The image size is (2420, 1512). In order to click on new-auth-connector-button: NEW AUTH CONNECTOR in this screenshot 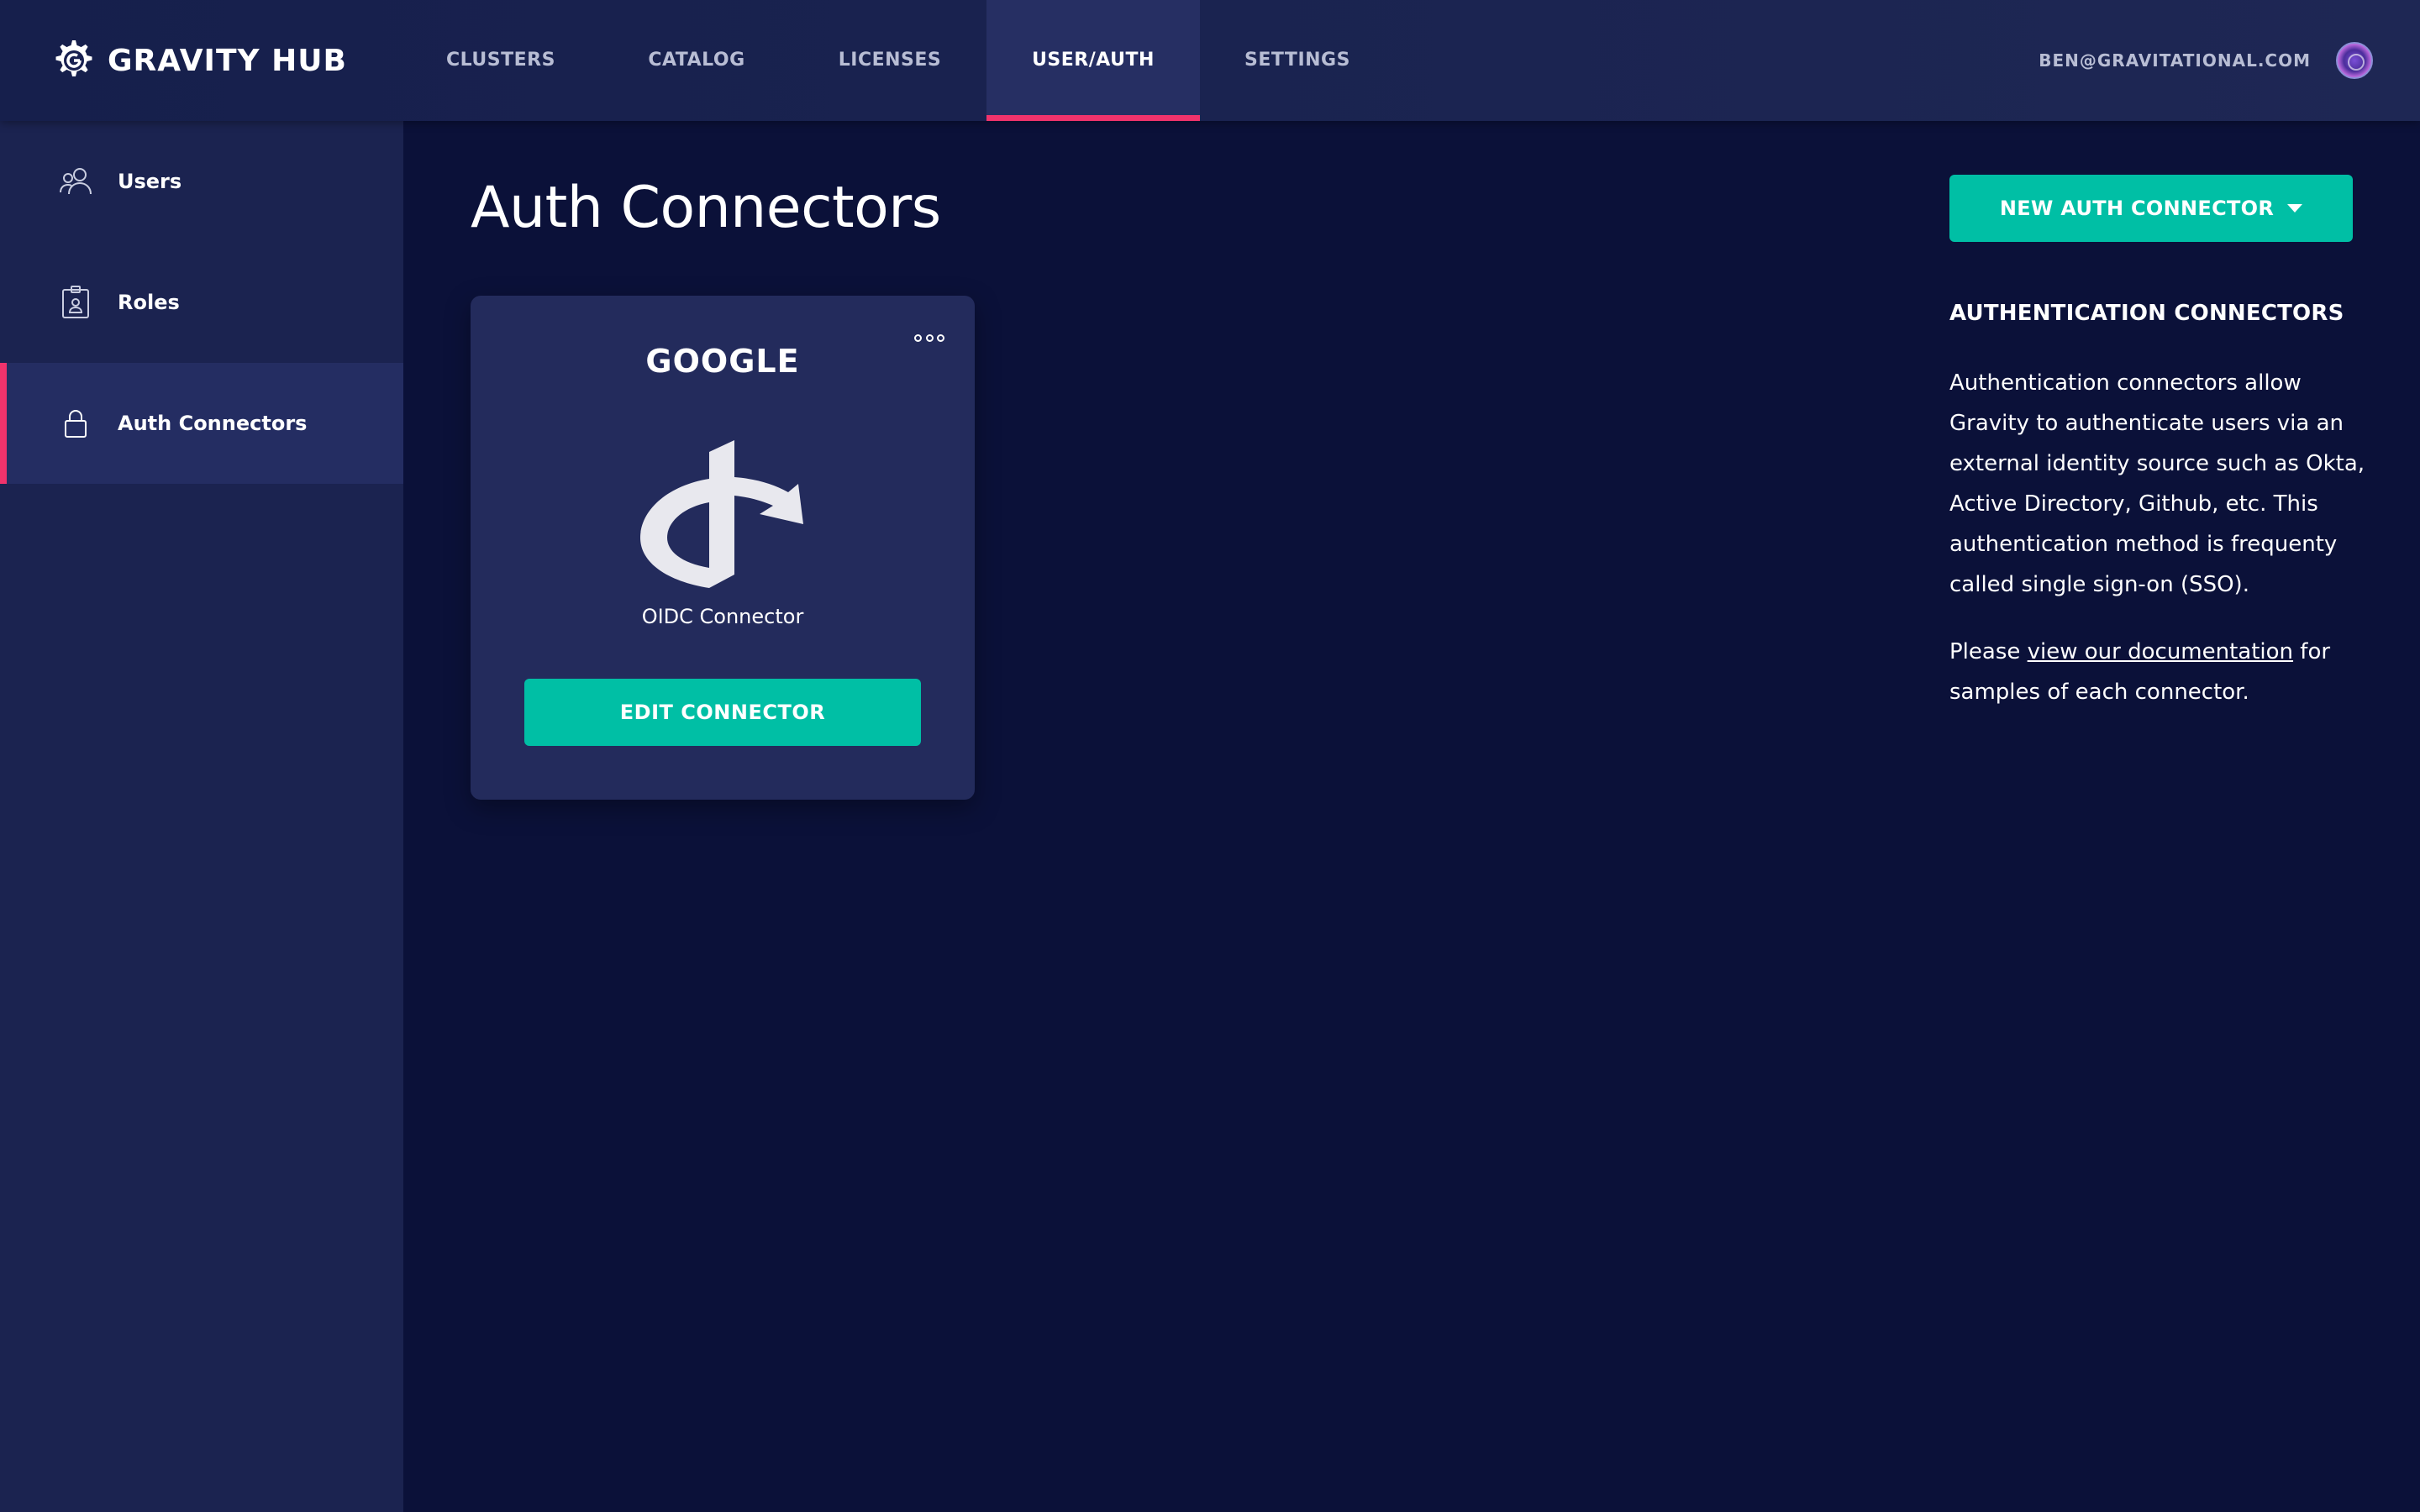, I will do `click(2151, 208)`.